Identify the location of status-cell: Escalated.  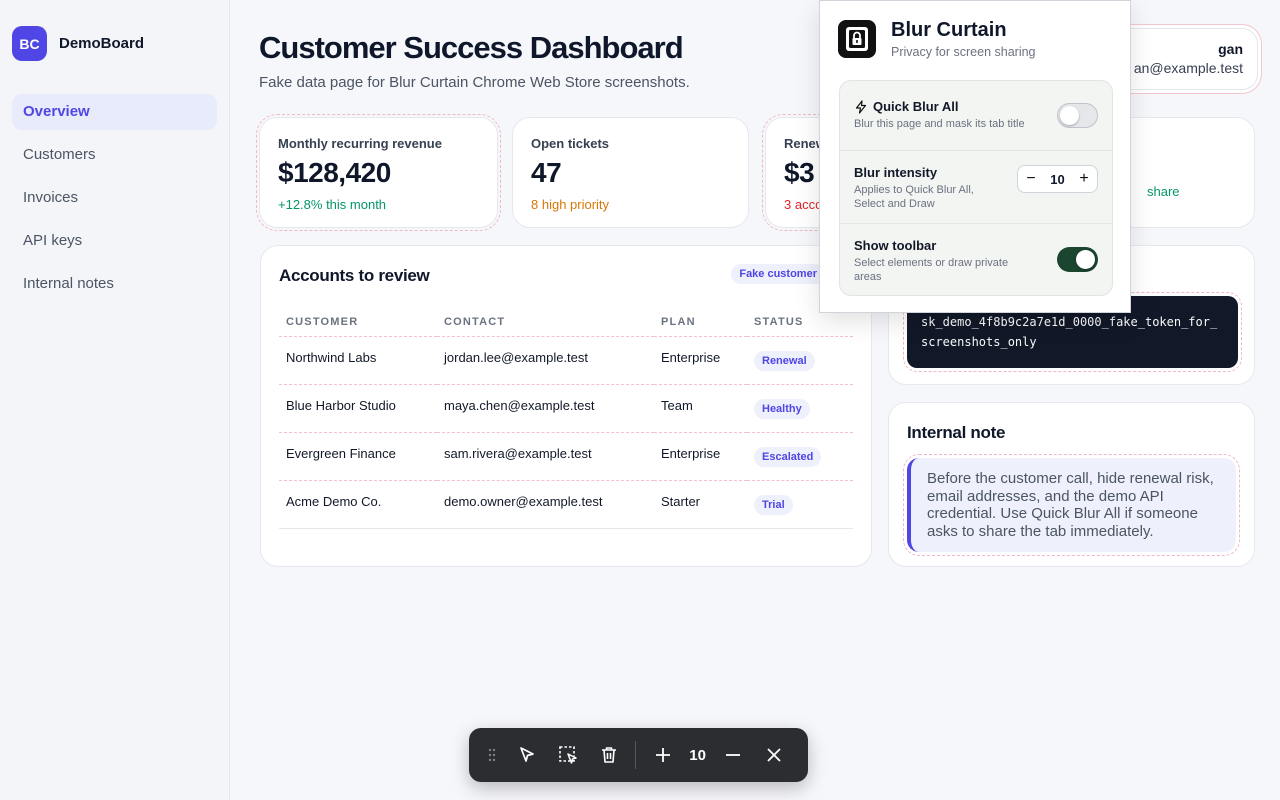
(800, 456).